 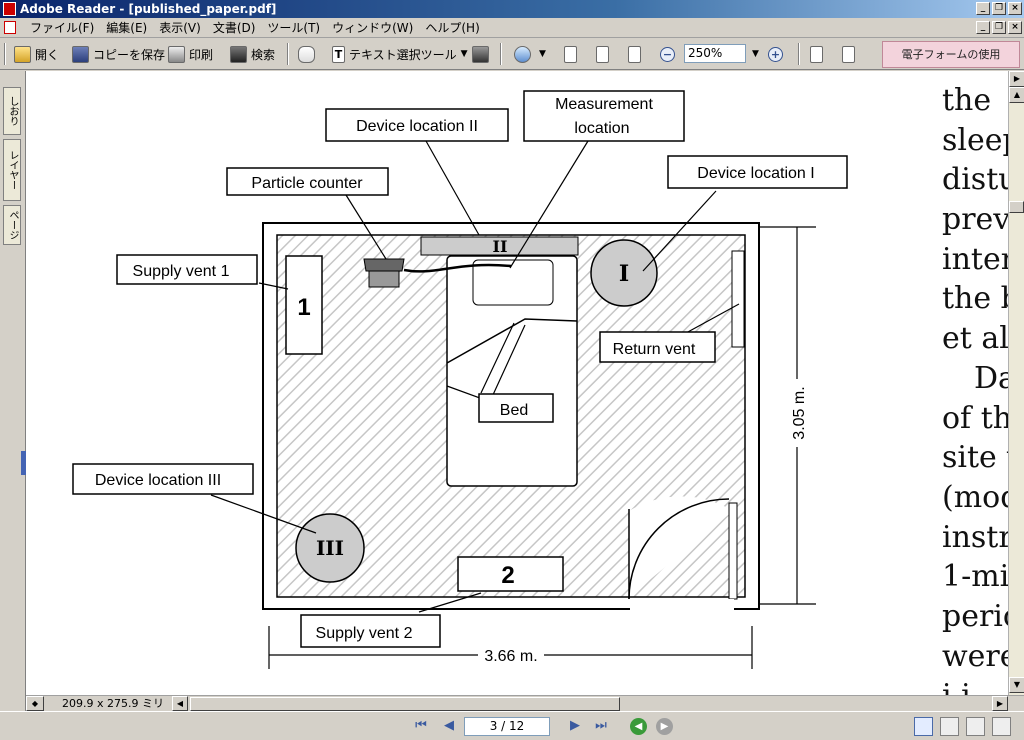 I want to click on tab-pages: ページ, so click(x=12, y=225).